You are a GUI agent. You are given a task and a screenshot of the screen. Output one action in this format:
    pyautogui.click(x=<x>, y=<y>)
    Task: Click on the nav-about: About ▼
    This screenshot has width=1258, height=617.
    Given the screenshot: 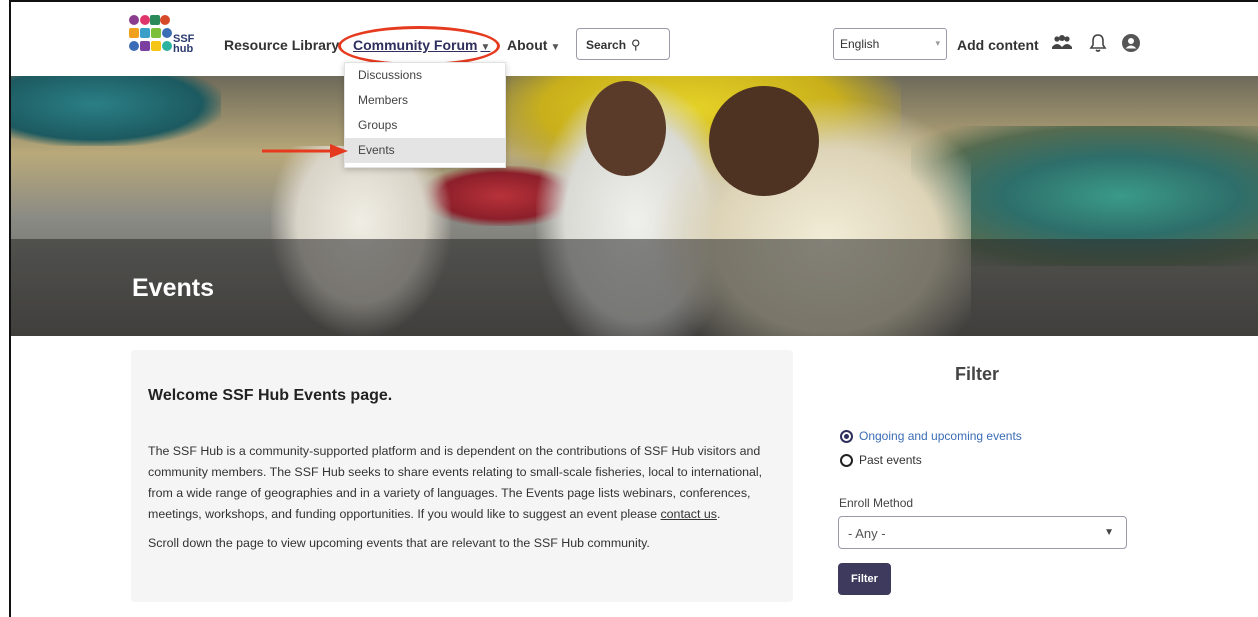 What is the action you would take?
    pyautogui.click(x=533, y=45)
    